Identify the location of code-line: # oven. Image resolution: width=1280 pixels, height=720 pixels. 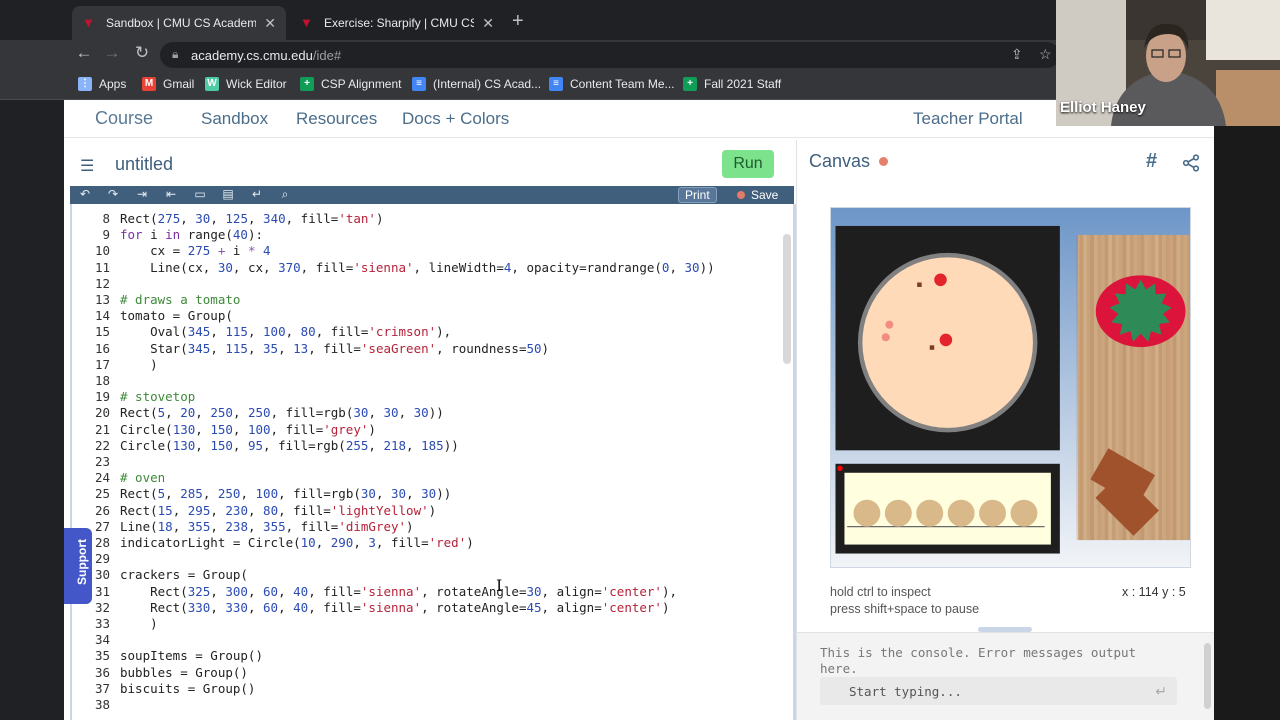
(142, 477).